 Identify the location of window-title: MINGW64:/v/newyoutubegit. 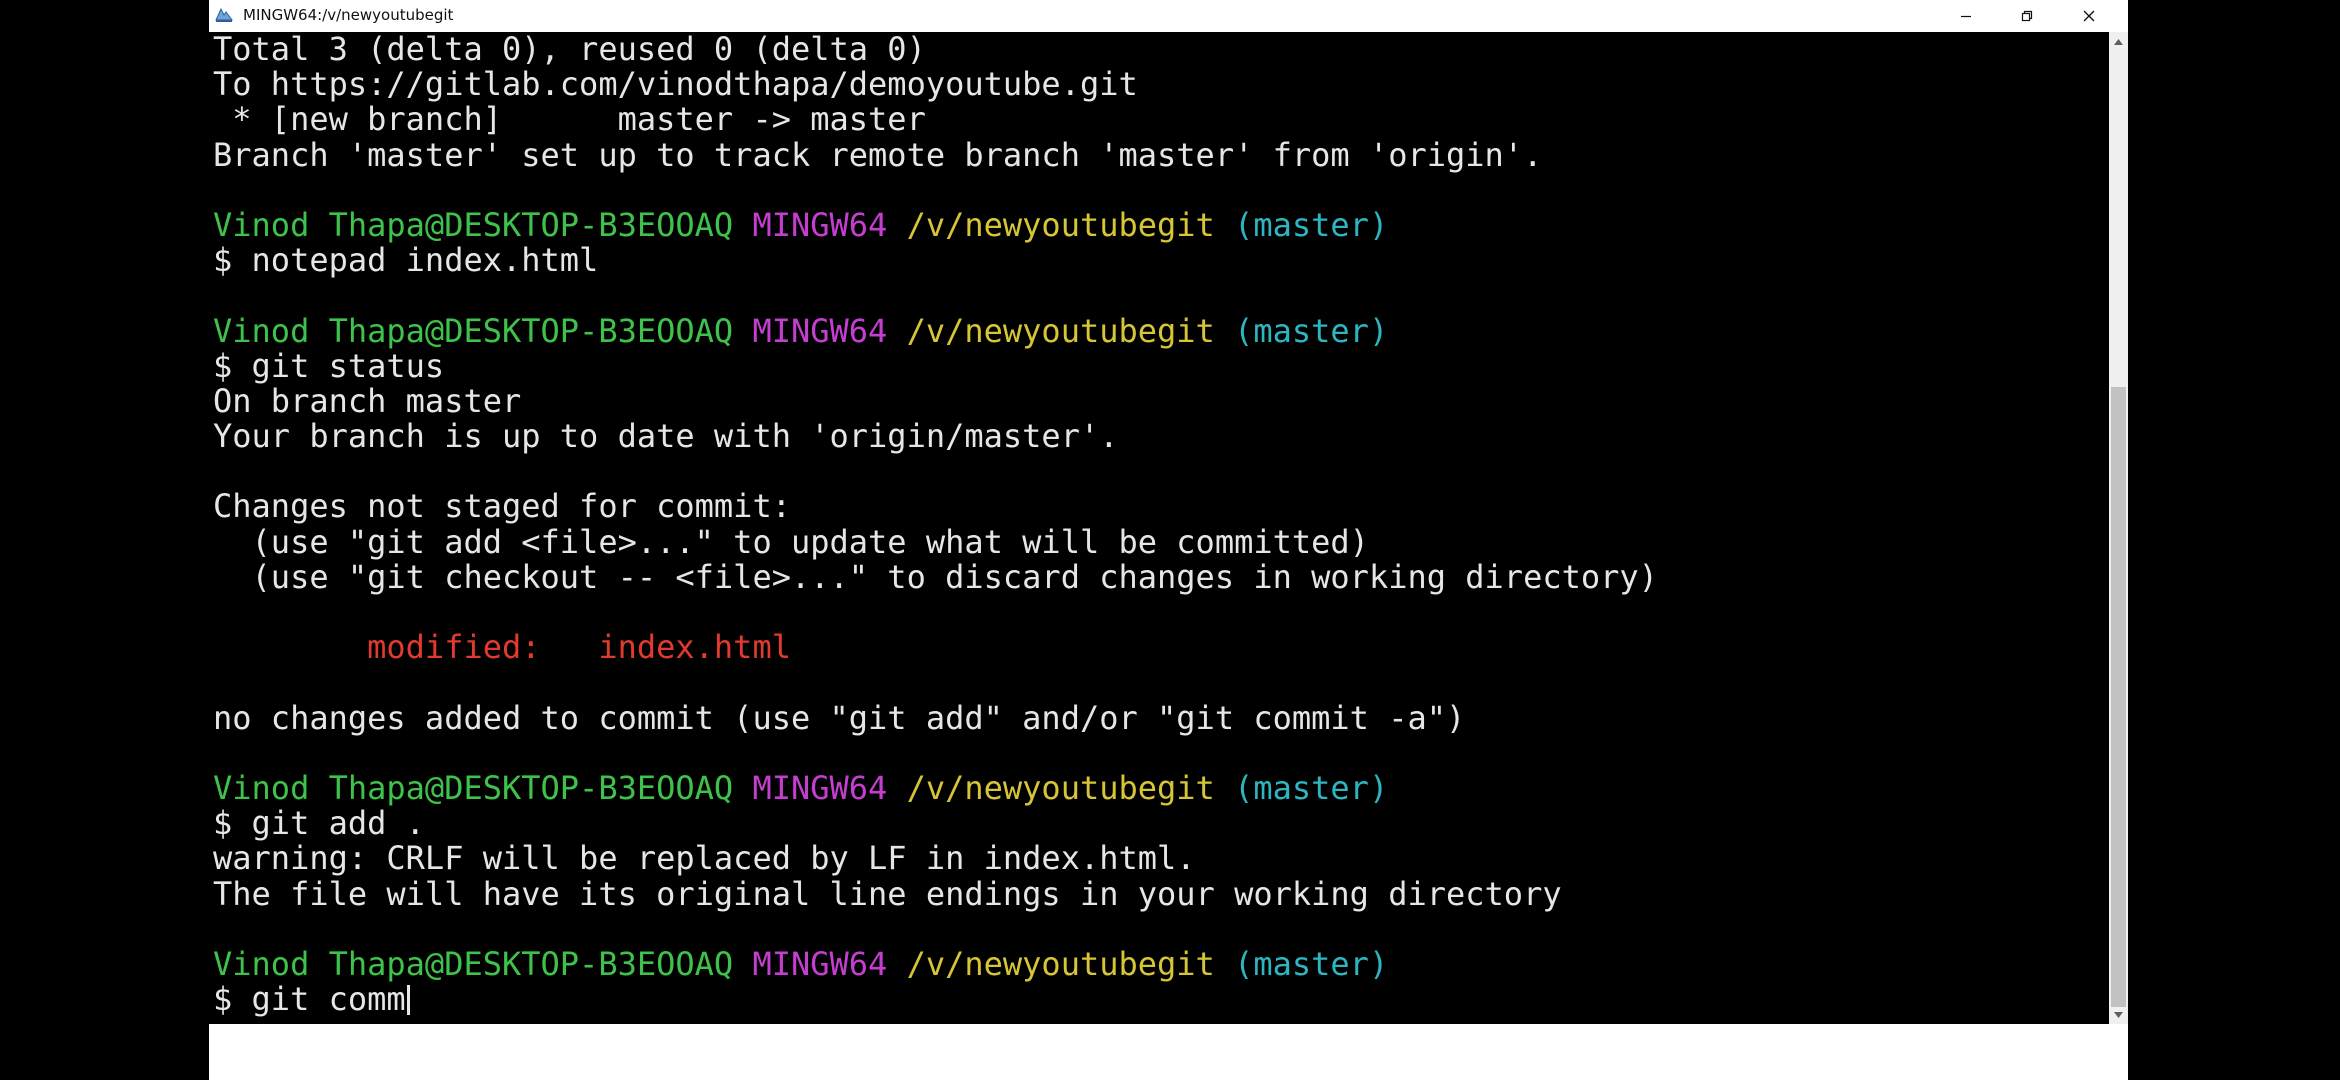
(348, 15).